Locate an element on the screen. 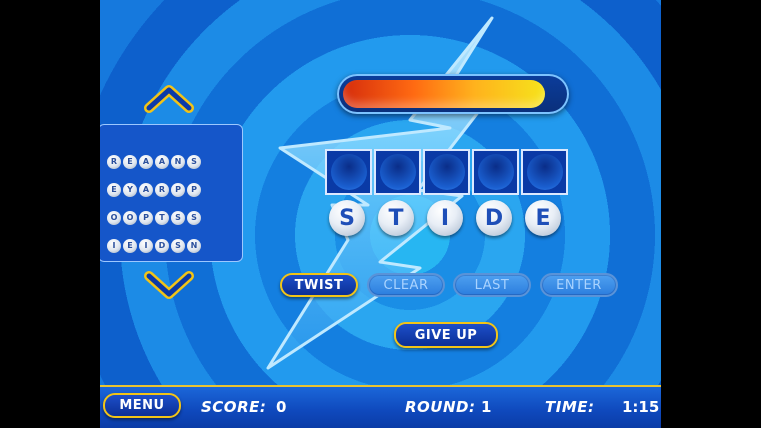 This screenshot has width=761, height=428. puzzle-row: OOPTSS is located at coordinates (154, 218).